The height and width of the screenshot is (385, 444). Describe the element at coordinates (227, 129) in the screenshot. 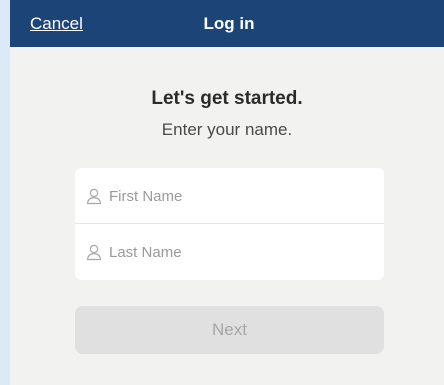

I see `subheading: Enter your name.` at that location.